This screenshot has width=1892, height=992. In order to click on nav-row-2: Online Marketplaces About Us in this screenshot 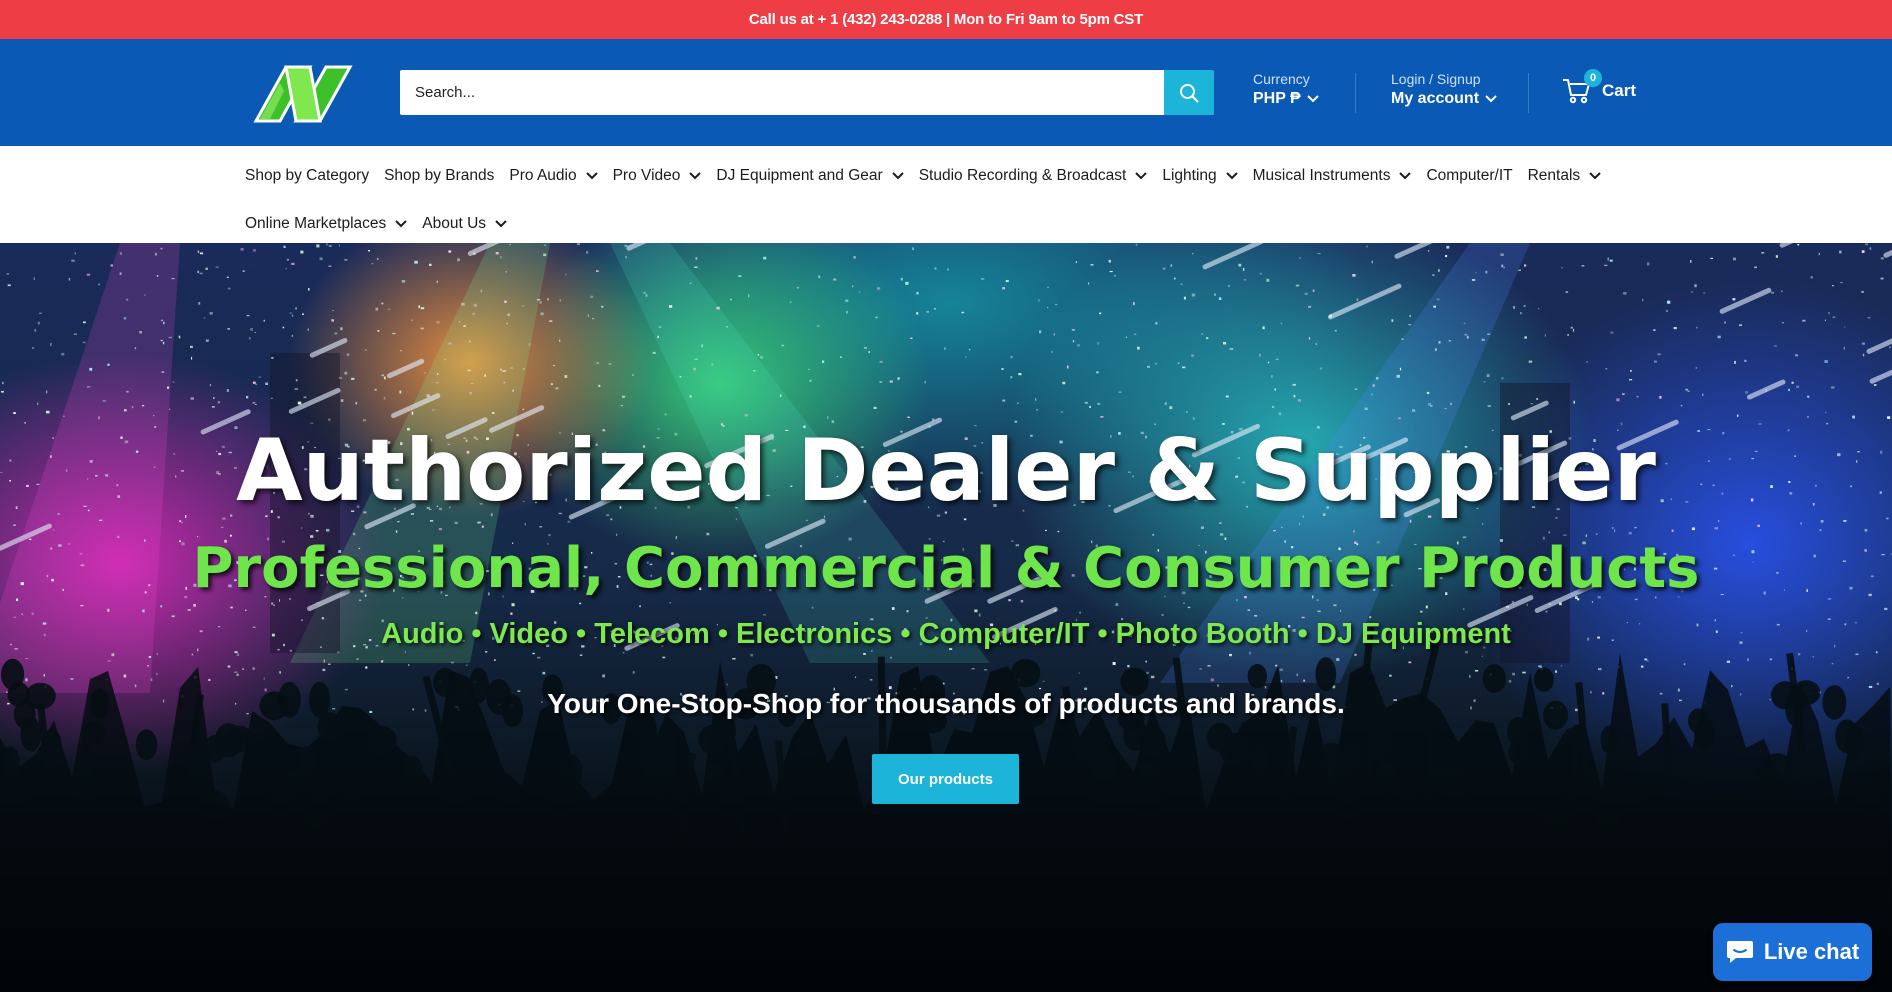, I will do `click(383, 224)`.